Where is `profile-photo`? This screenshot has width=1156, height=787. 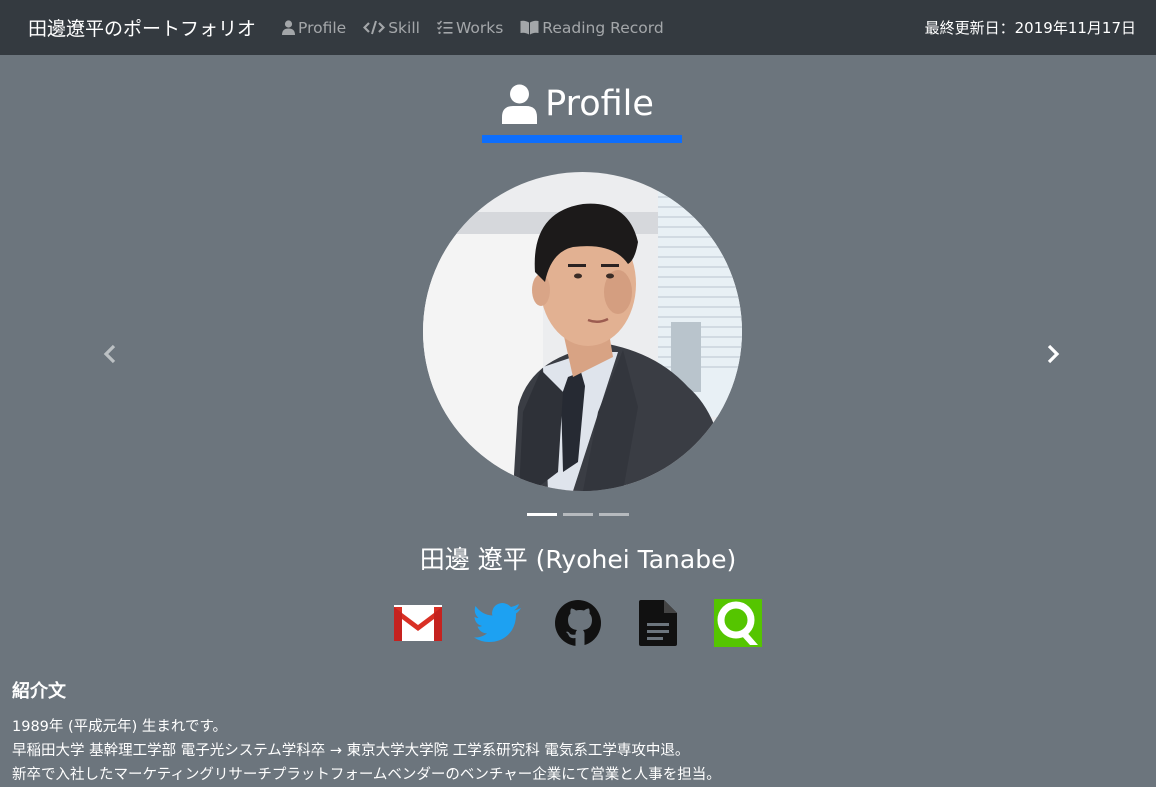 profile-photo is located at coordinates (582, 331).